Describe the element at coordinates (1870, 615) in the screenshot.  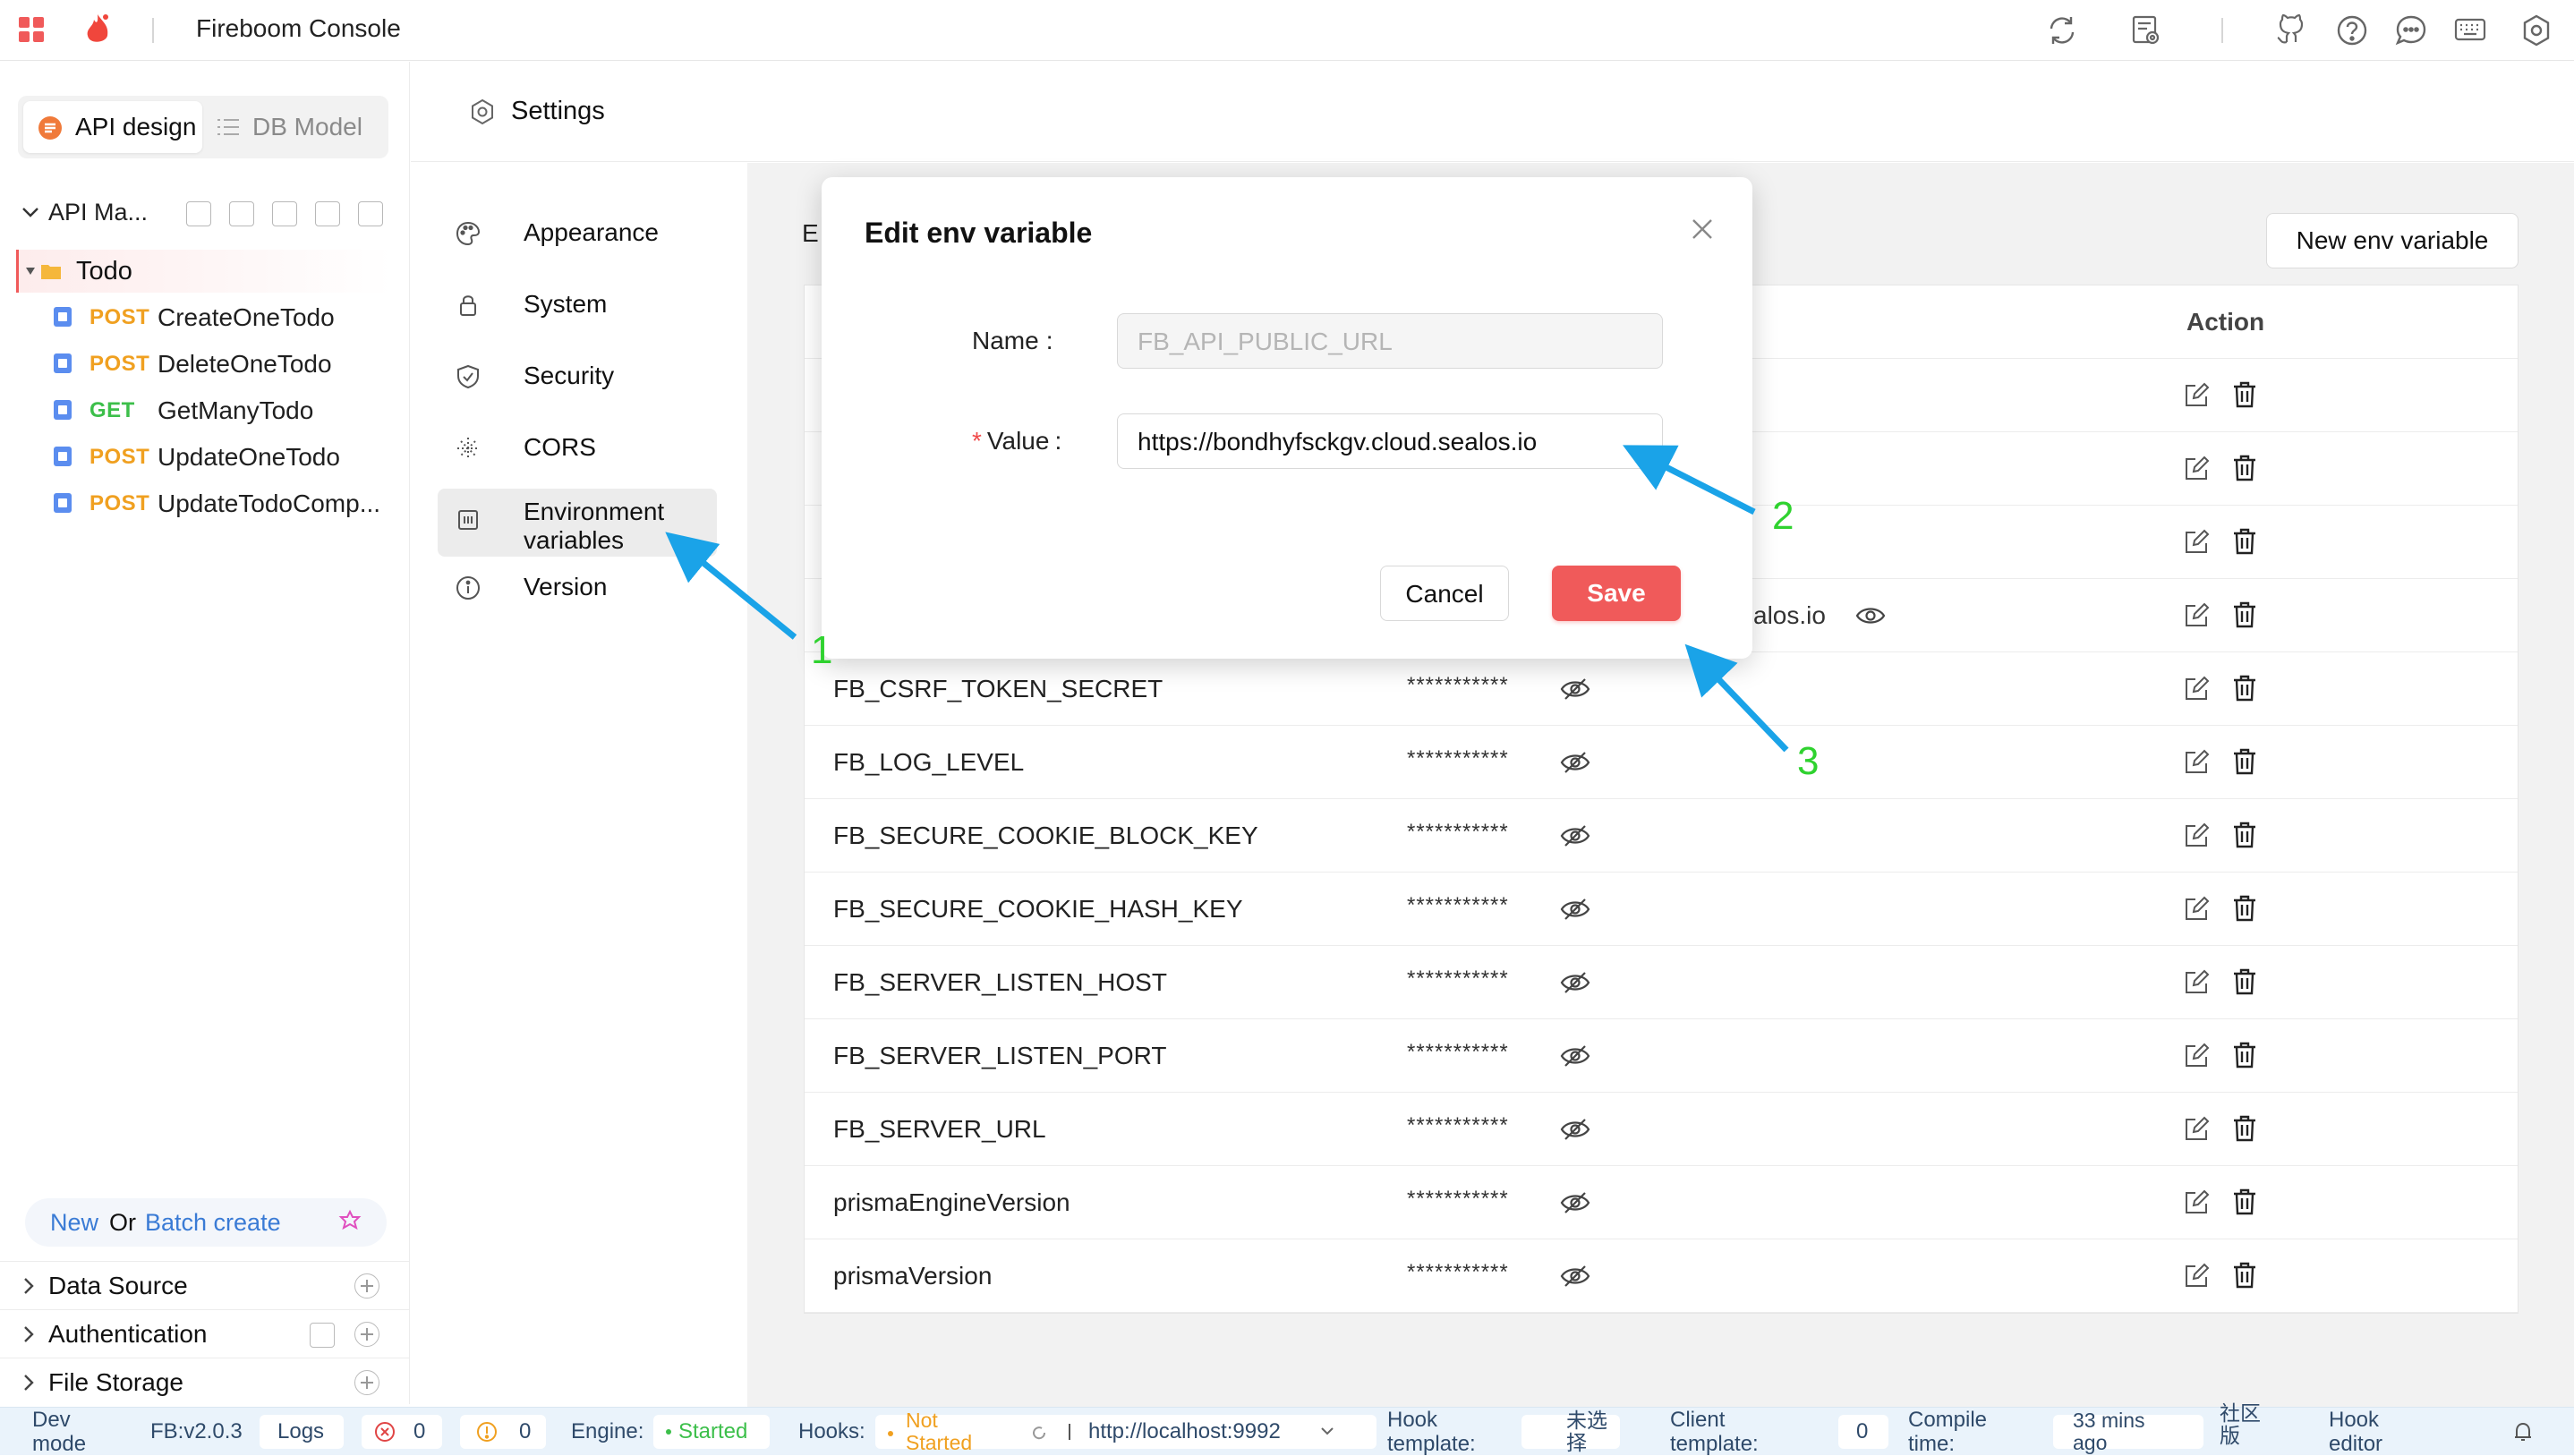
I see `eye-icon` at that location.